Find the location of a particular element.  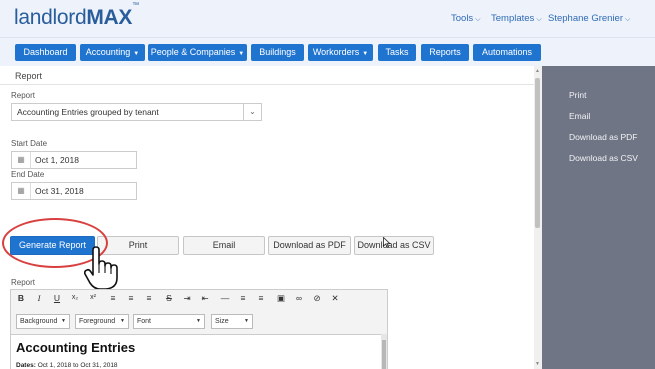

sidebar-item-email: Email is located at coordinates (579, 116).